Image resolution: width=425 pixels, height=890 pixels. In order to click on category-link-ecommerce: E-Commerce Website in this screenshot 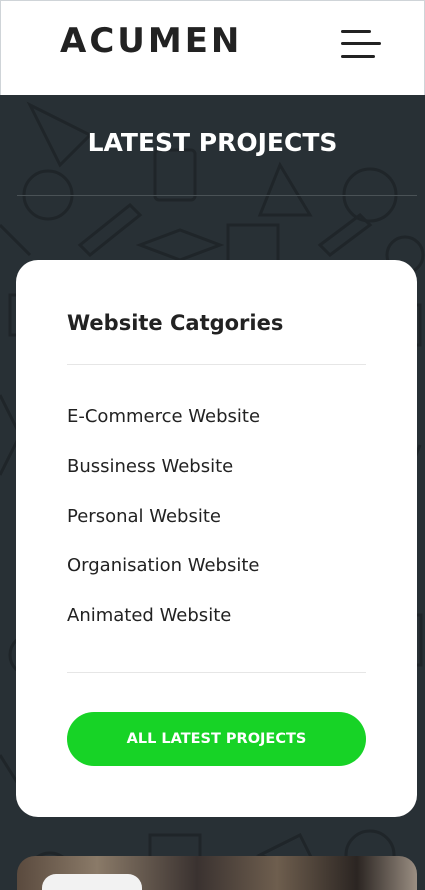, I will do `click(163, 431)`.